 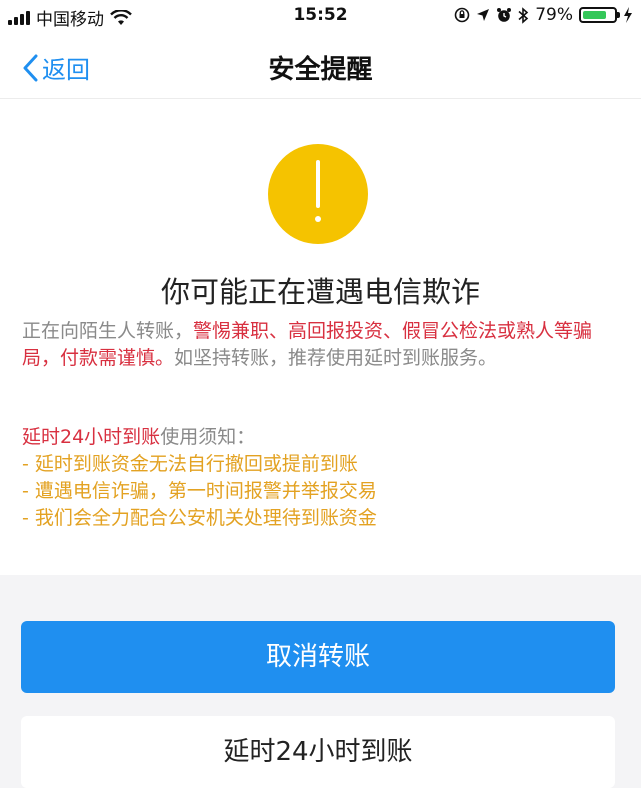 What do you see at coordinates (462, 15) in the screenshot?
I see `rotation-lock-icon` at bounding box center [462, 15].